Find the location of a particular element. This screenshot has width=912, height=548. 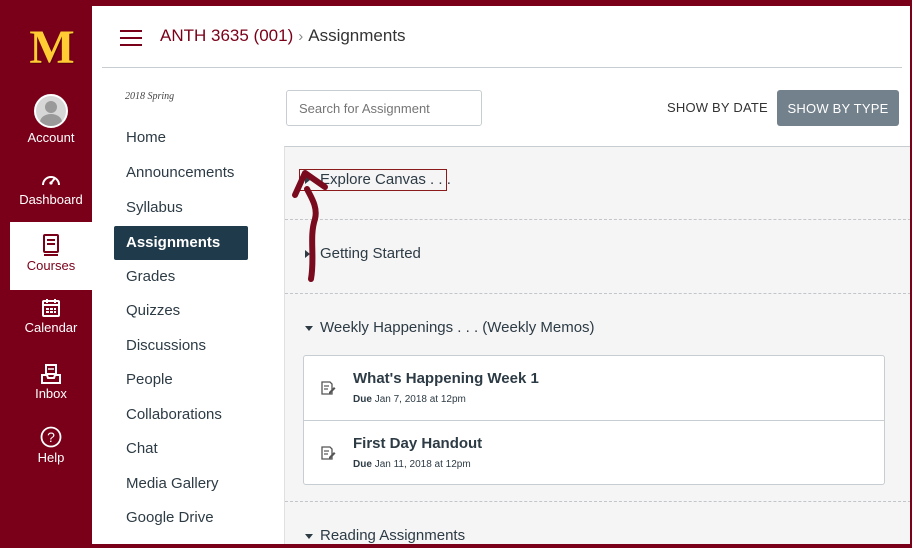

global-nav-courses: Courses is located at coordinates (51, 256).